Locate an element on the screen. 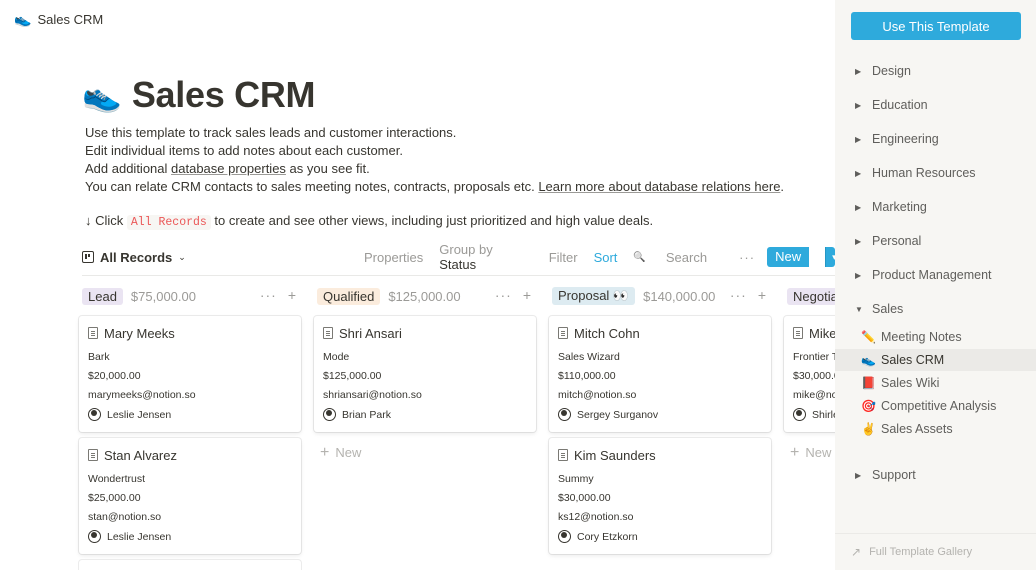 The image size is (1036, 570). victory-hand-icon: ✌️ is located at coordinates (868, 429).